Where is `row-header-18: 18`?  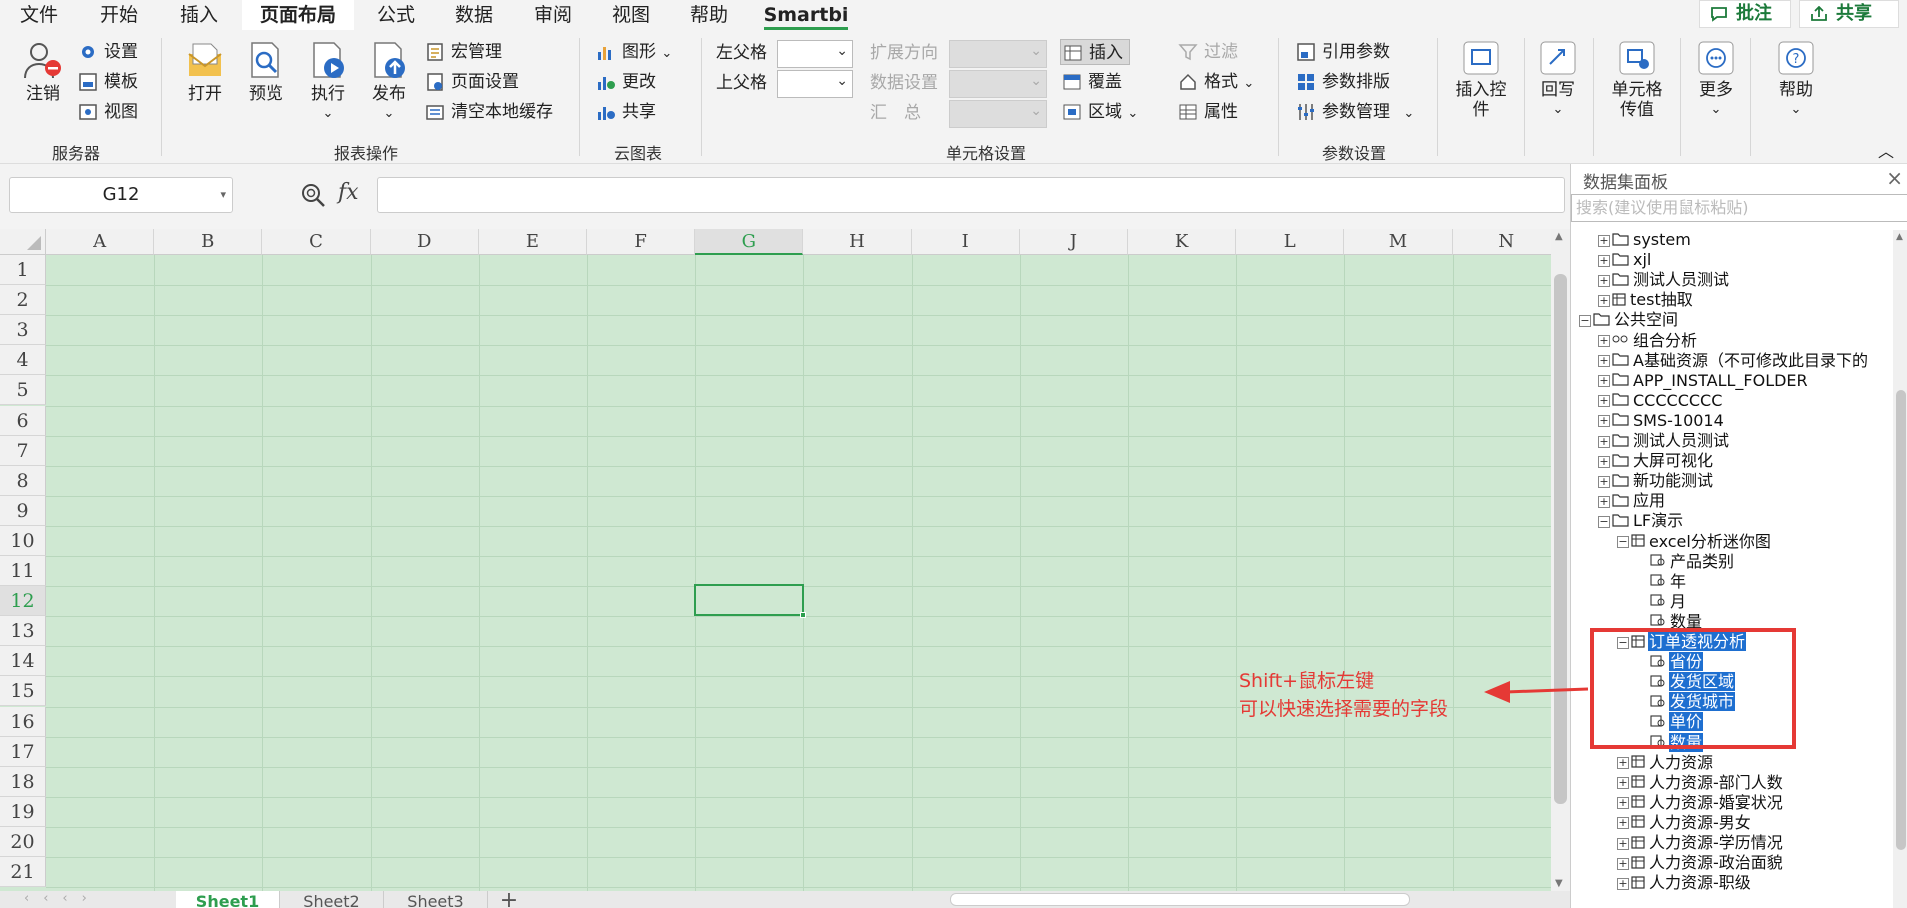
row-header-18: 18 is located at coordinates (23, 781).